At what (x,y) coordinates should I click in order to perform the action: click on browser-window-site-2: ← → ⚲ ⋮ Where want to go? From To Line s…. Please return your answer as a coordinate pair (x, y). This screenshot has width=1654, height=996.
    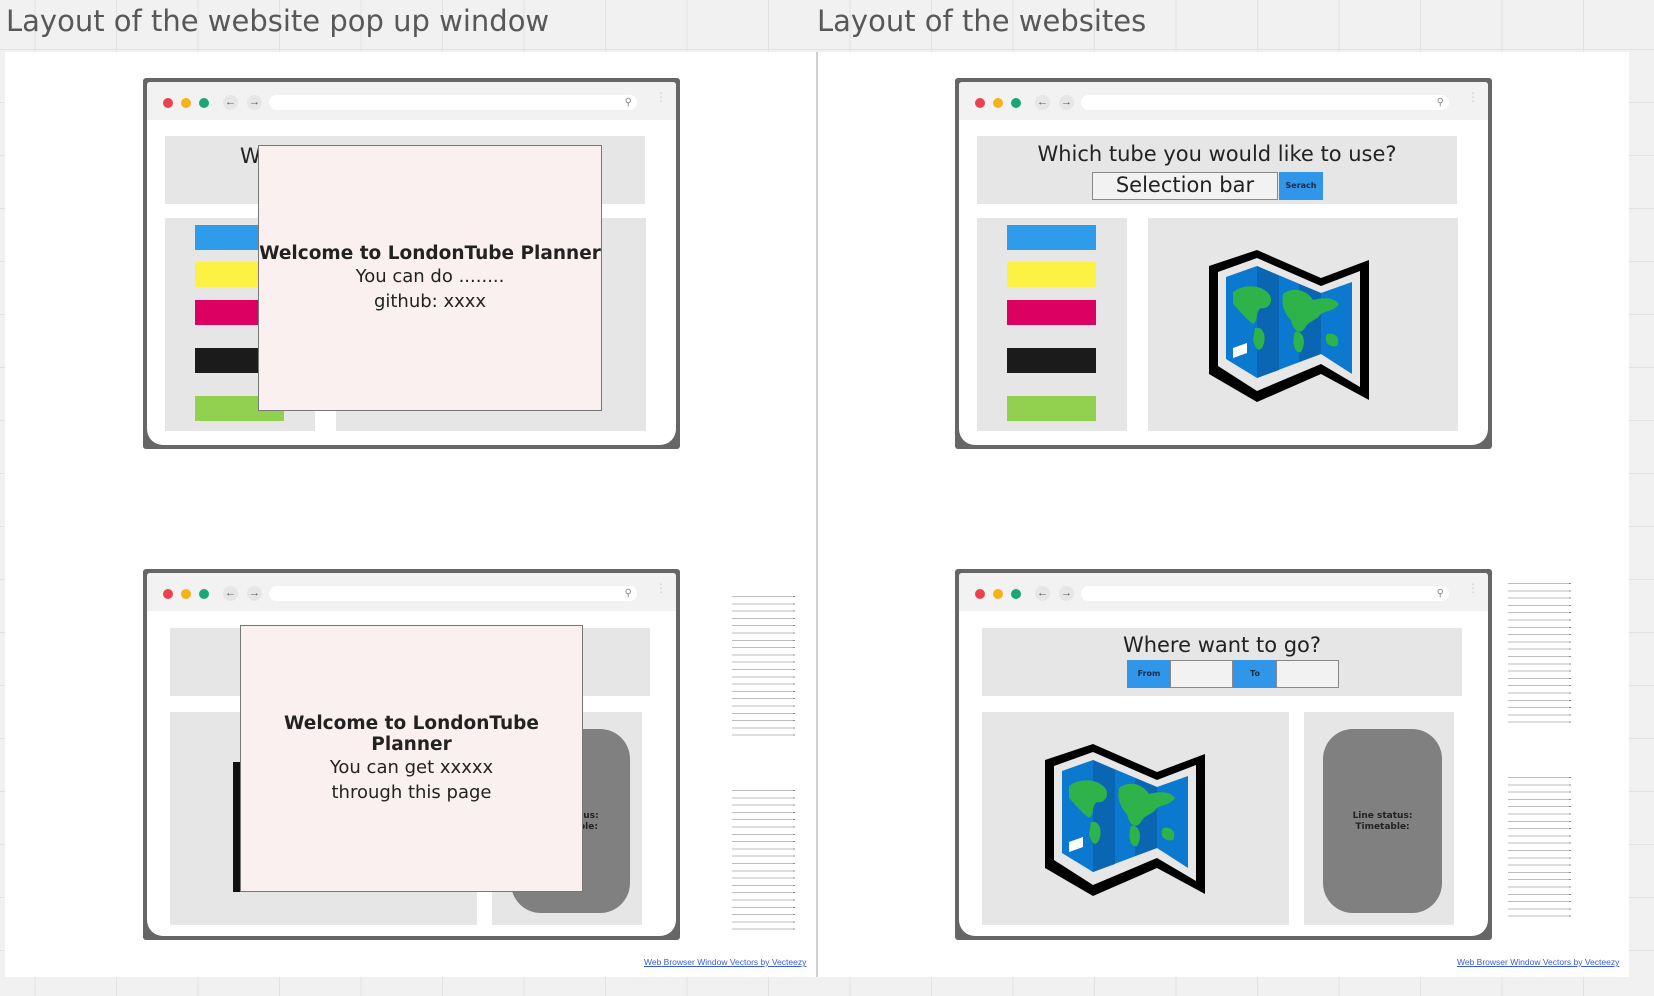
    Looking at the image, I should click on (1223, 754).